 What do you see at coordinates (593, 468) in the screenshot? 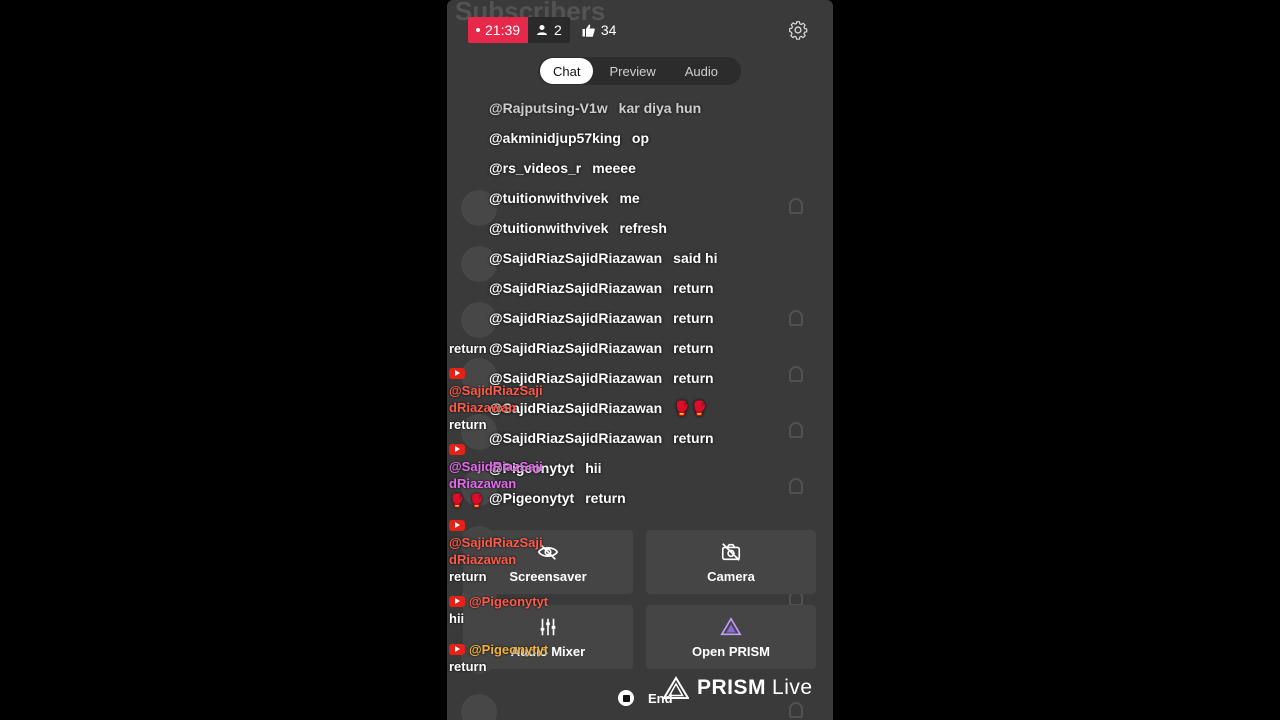
I see `chat-text: hii` at bounding box center [593, 468].